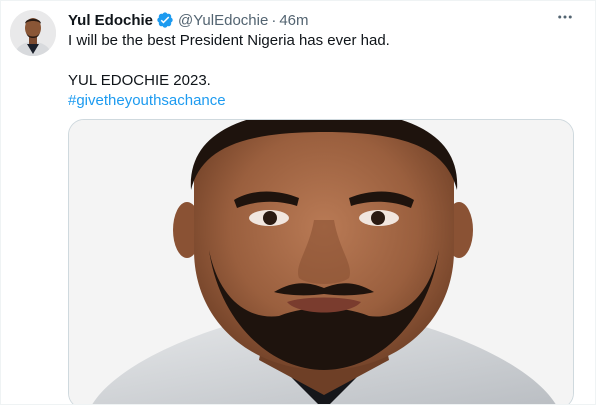 This screenshot has width=596, height=405. I want to click on verified-badge-icon, so click(165, 20).